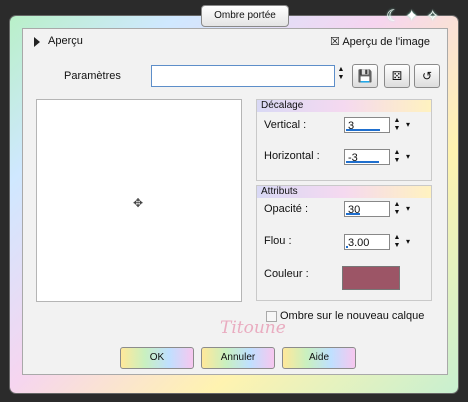 The image size is (468, 402). What do you see at coordinates (65, 41) in the screenshot?
I see `preview-toggle: Aperçu` at bounding box center [65, 41].